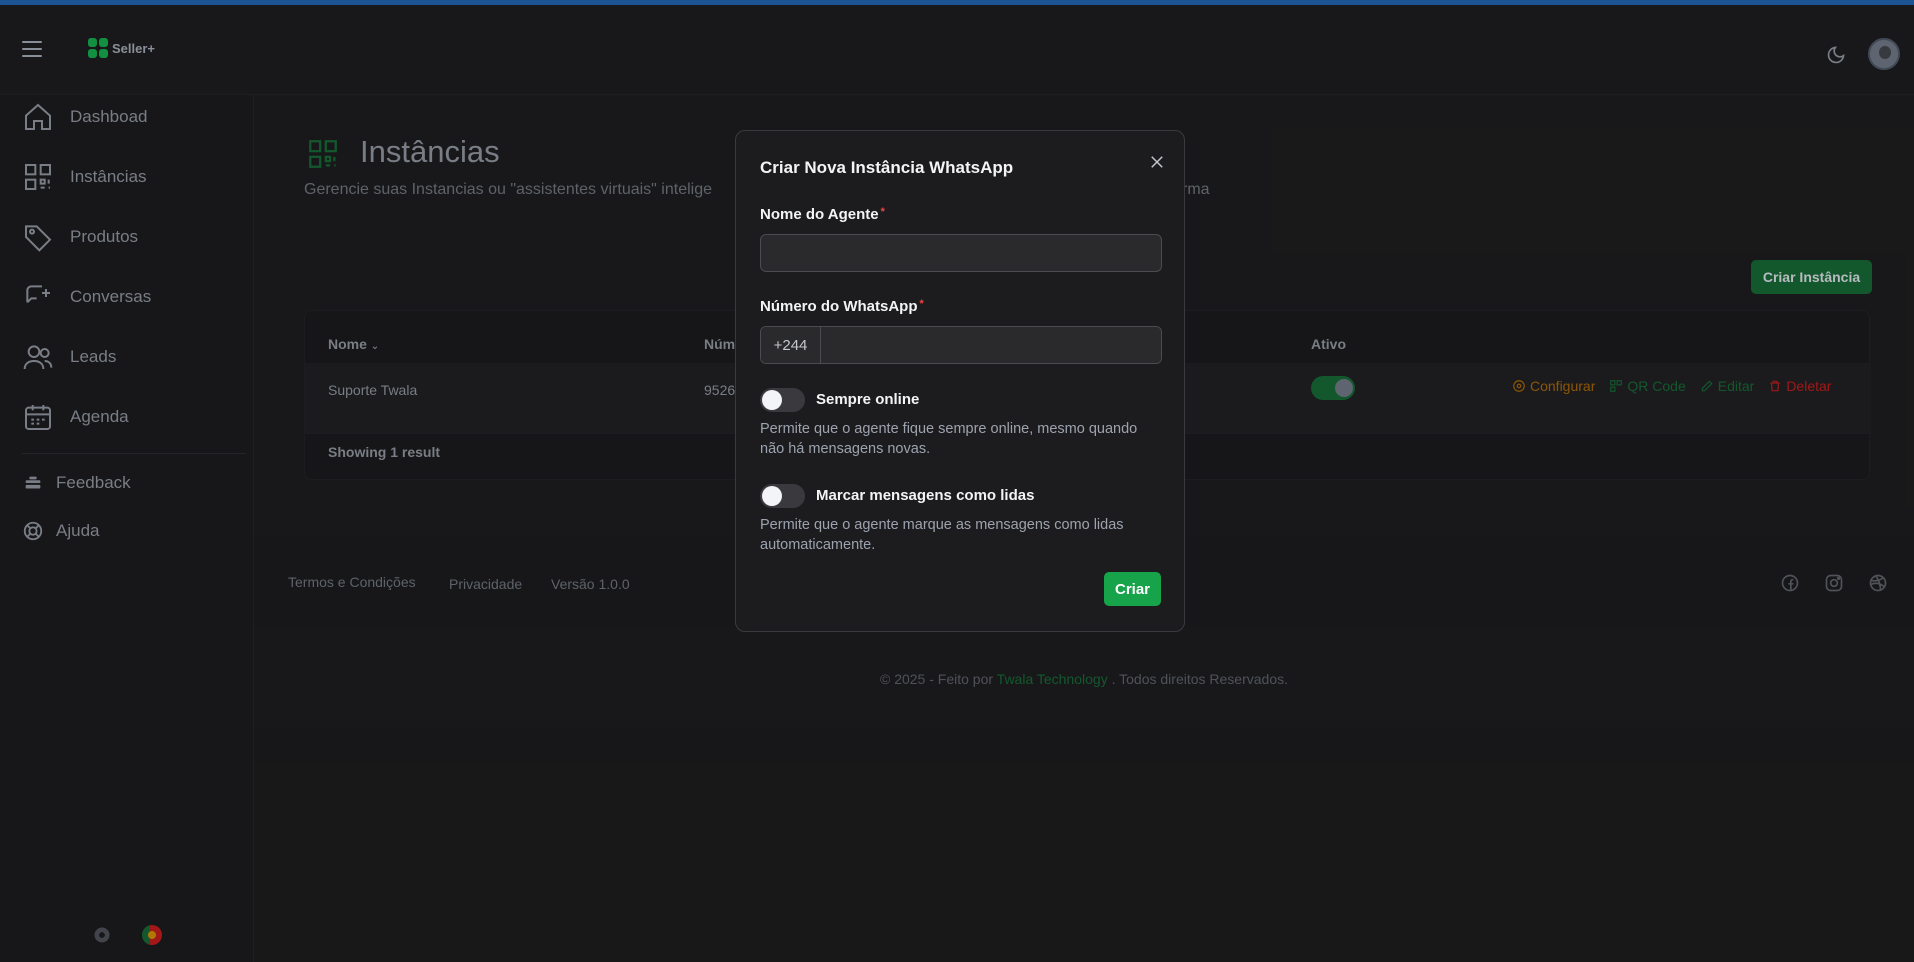  What do you see at coordinates (925, 495) in the screenshot?
I see `mark-as-read-label: Marcar mensagens como lidas` at bounding box center [925, 495].